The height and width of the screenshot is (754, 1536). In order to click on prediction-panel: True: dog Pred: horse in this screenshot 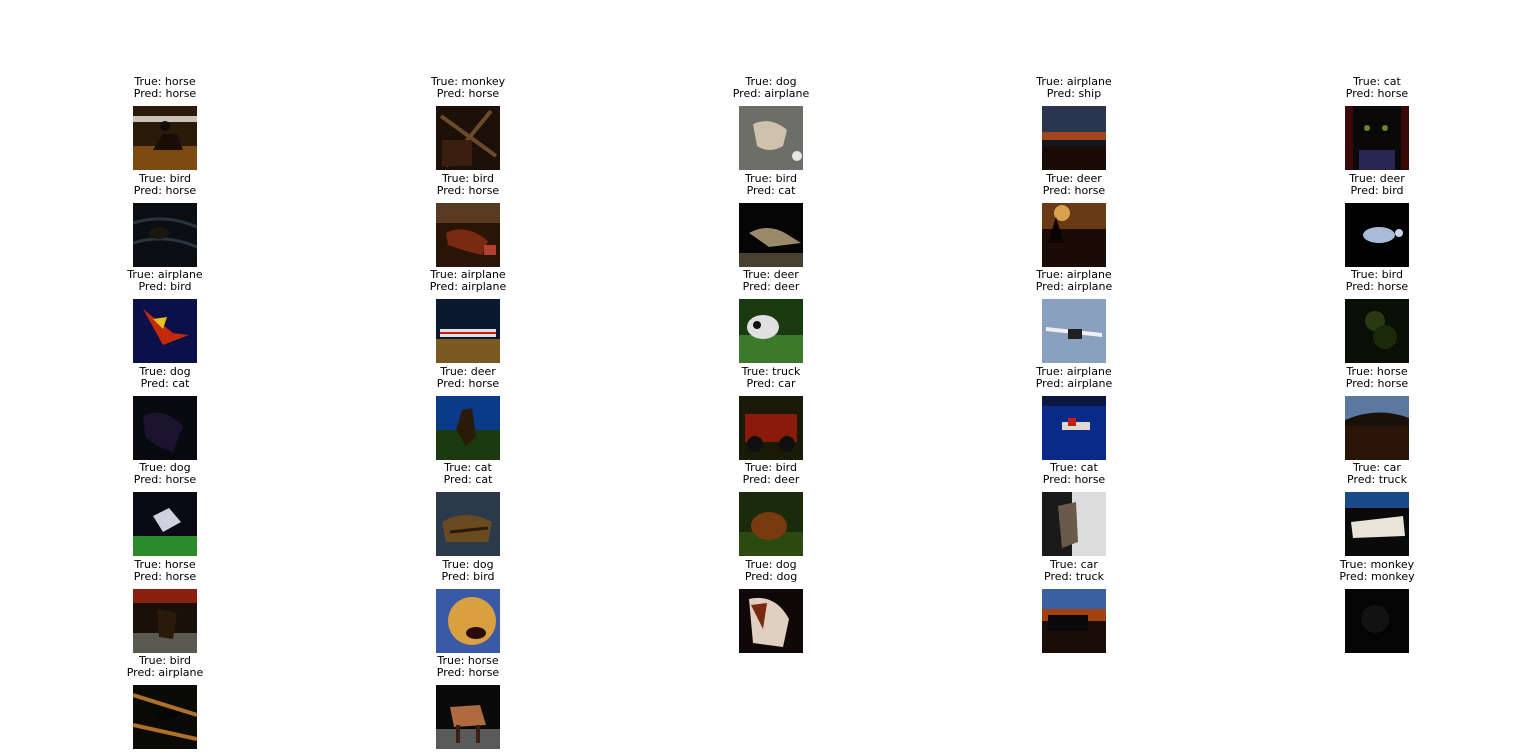, I will do `click(165, 474)`.